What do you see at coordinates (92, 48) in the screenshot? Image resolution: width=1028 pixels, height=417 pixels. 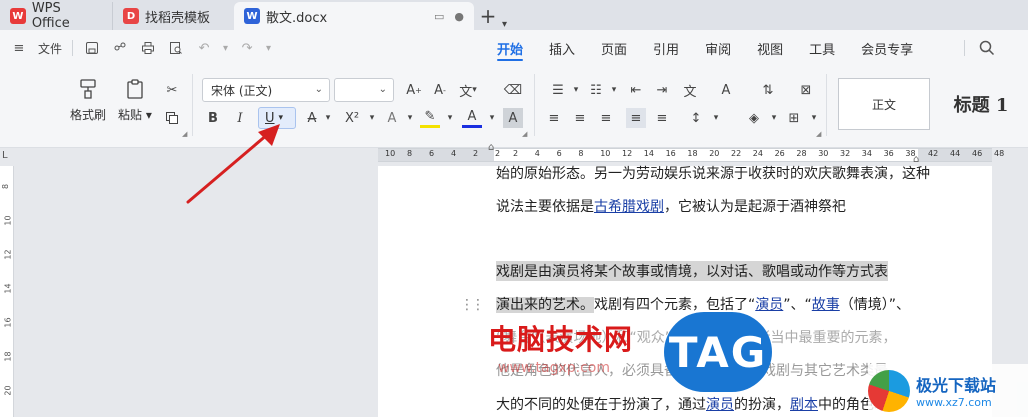 I see `save-icon` at bounding box center [92, 48].